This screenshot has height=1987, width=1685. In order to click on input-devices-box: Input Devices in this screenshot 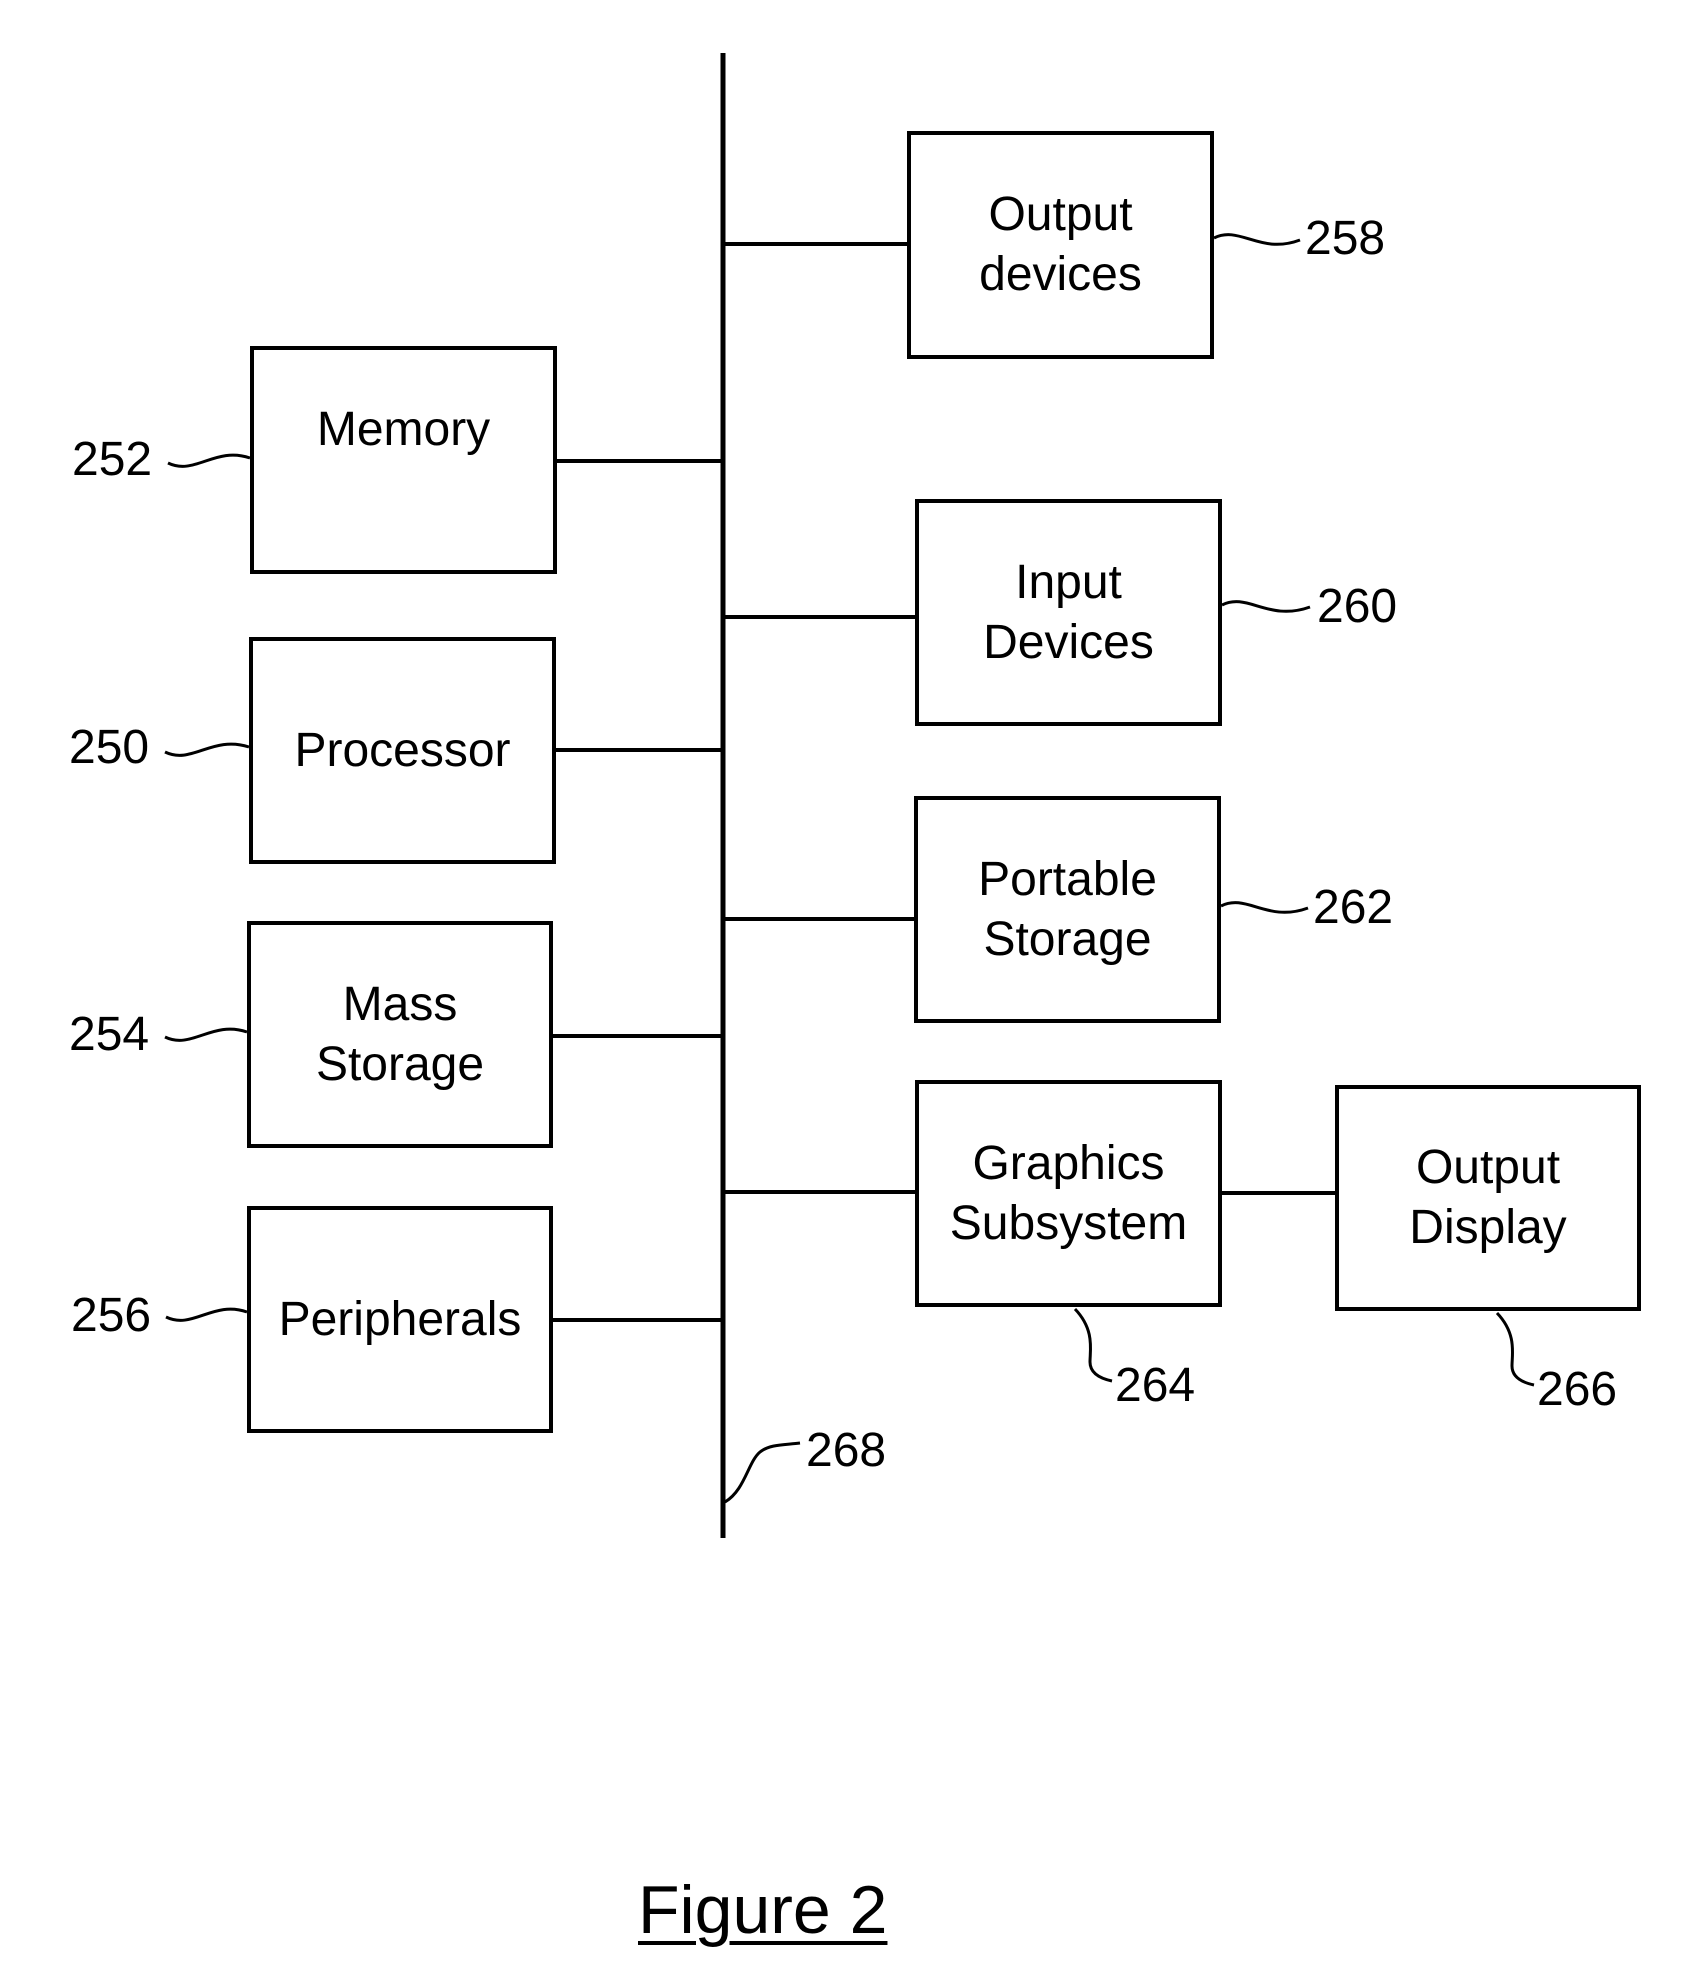, I will do `click(1068, 612)`.